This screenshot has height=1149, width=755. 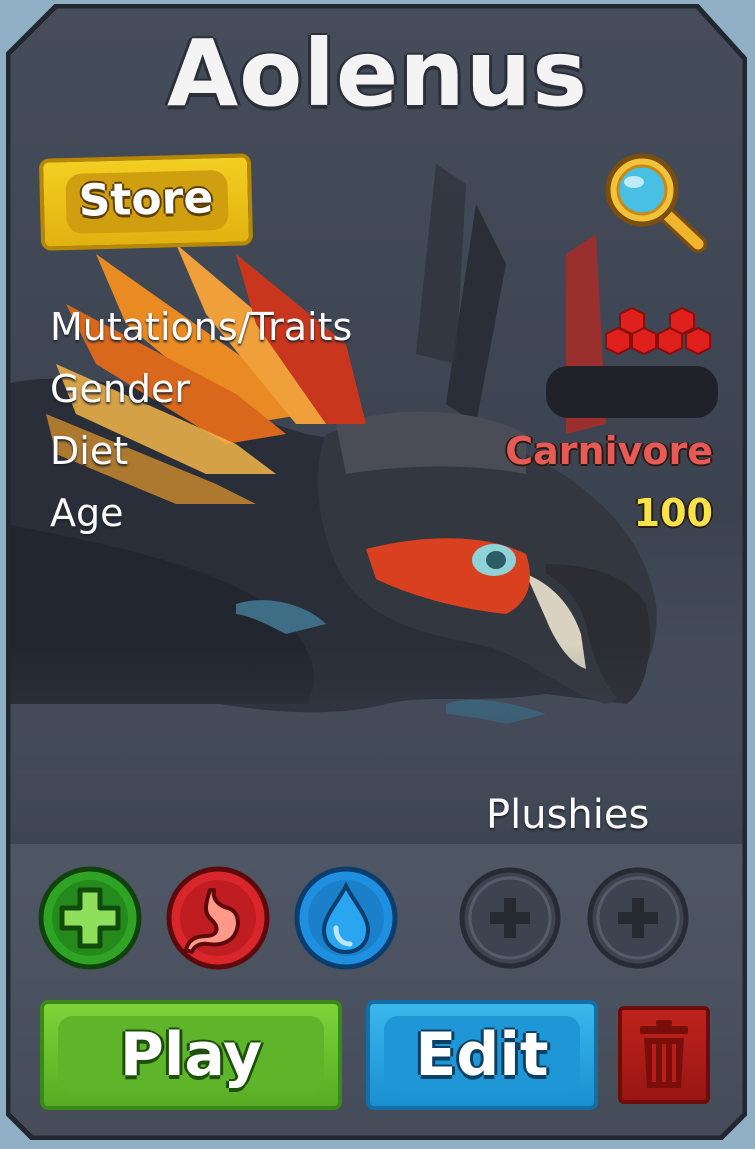 I want to click on gender-value-redacted, so click(x=632, y=392).